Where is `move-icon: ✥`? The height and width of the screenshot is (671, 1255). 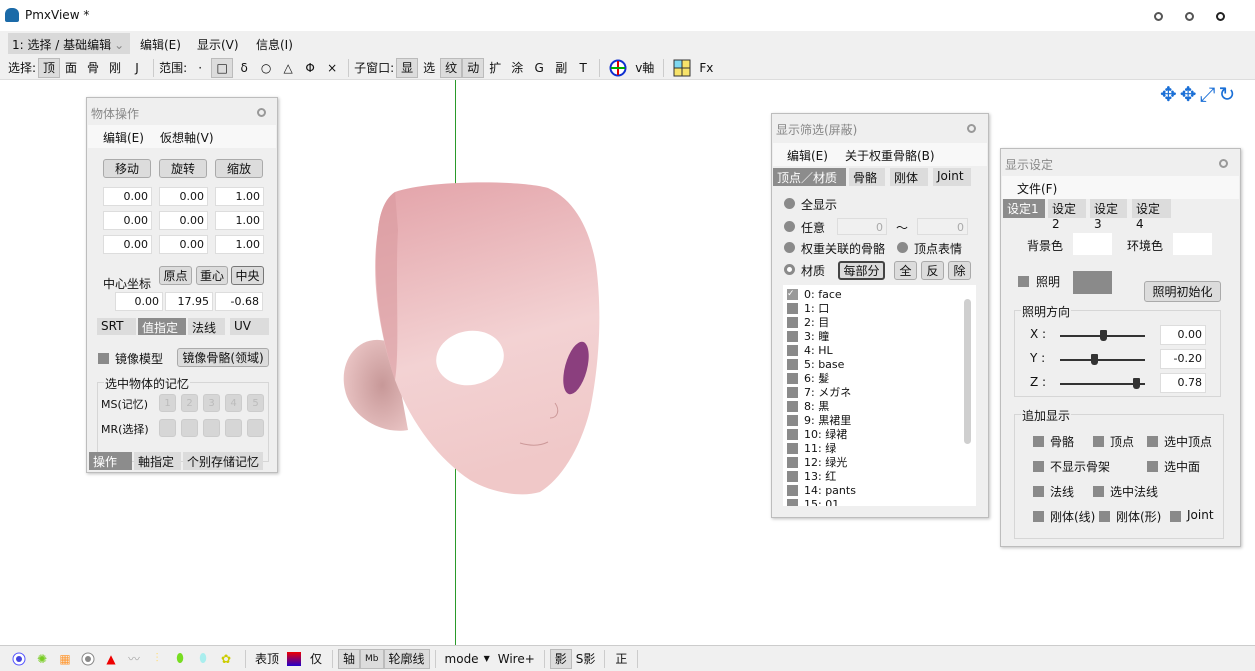
move-icon: ✥ is located at coordinates (1188, 94).